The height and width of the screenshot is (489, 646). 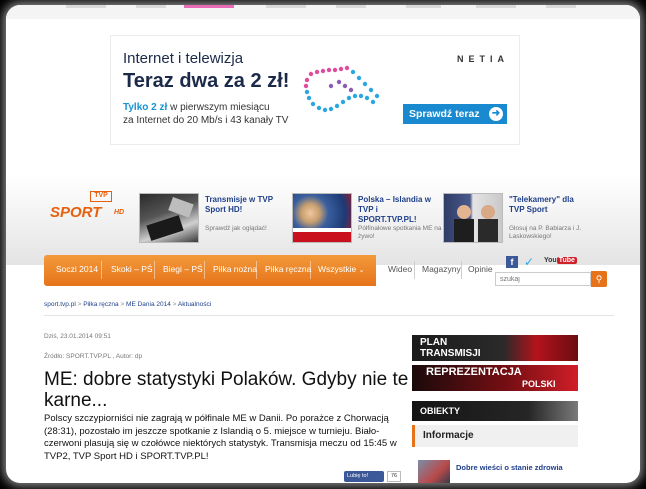 What do you see at coordinates (545, 232) in the screenshot?
I see `promo-desc: Głosuj na P. Babiarza i J. Laskowskiego!` at bounding box center [545, 232].